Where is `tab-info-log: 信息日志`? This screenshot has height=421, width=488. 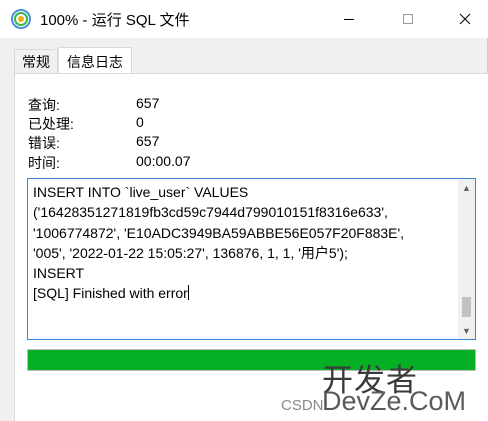
tab-info-log: 信息日志 is located at coordinates (95, 60).